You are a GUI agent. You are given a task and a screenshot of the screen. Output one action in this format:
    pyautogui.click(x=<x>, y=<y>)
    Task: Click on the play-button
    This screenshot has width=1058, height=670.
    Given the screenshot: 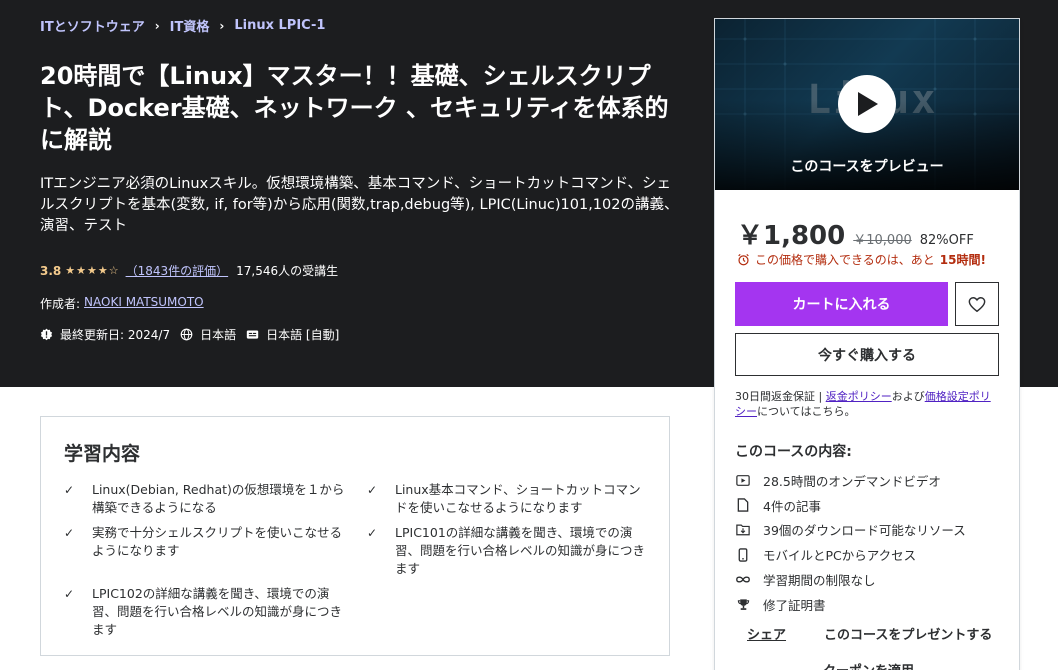 What is the action you would take?
    pyautogui.click(x=867, y=104)
    